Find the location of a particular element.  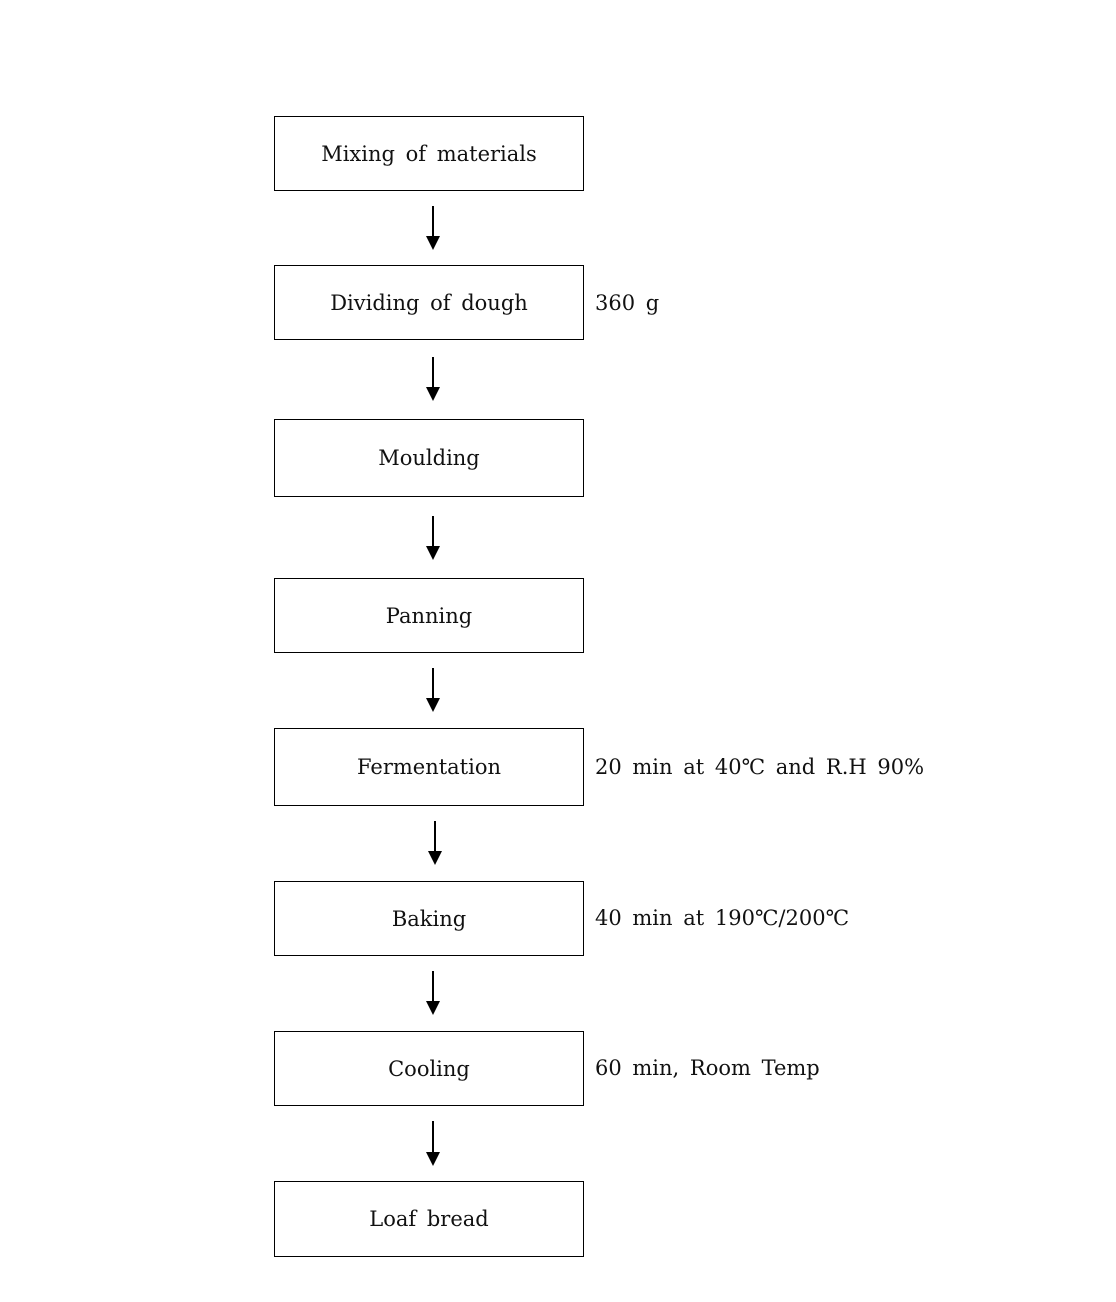

step-loaf-bread: Loaf bread is located at coordinates (429, 1219).